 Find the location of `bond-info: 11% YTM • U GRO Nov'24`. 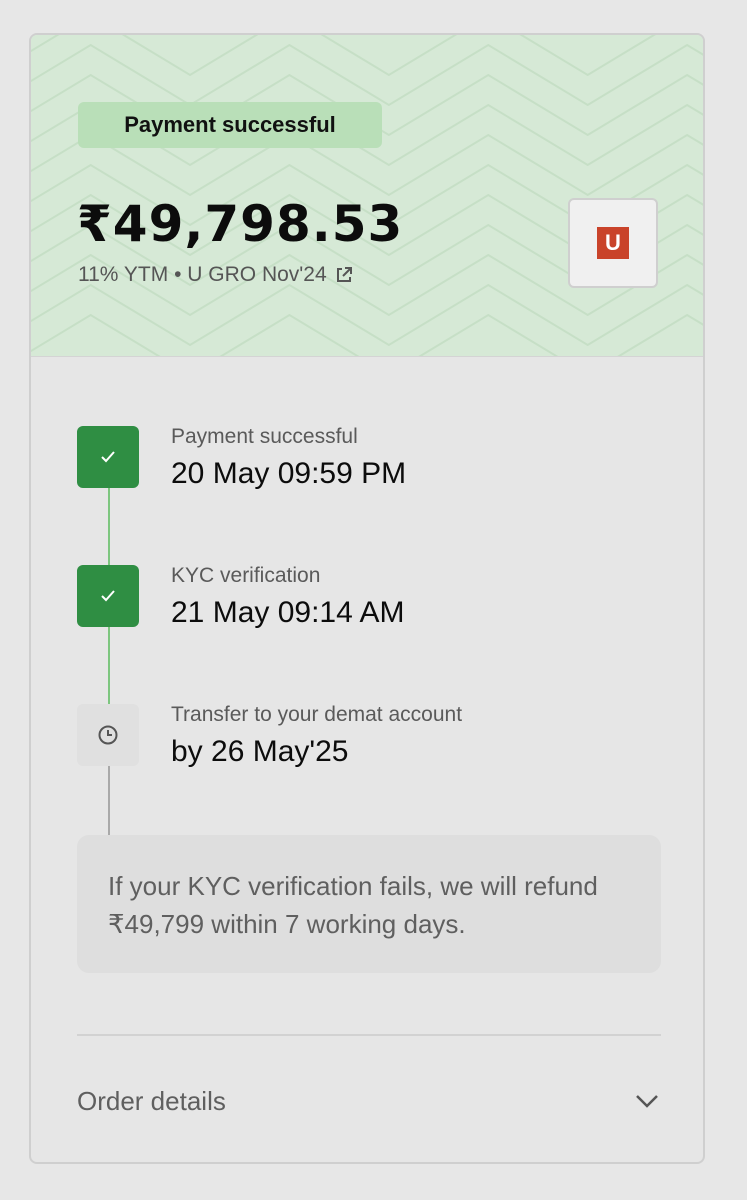

bond-info: 11% YTM • U GRO Nov'24 is located at coordinates (215, 275).